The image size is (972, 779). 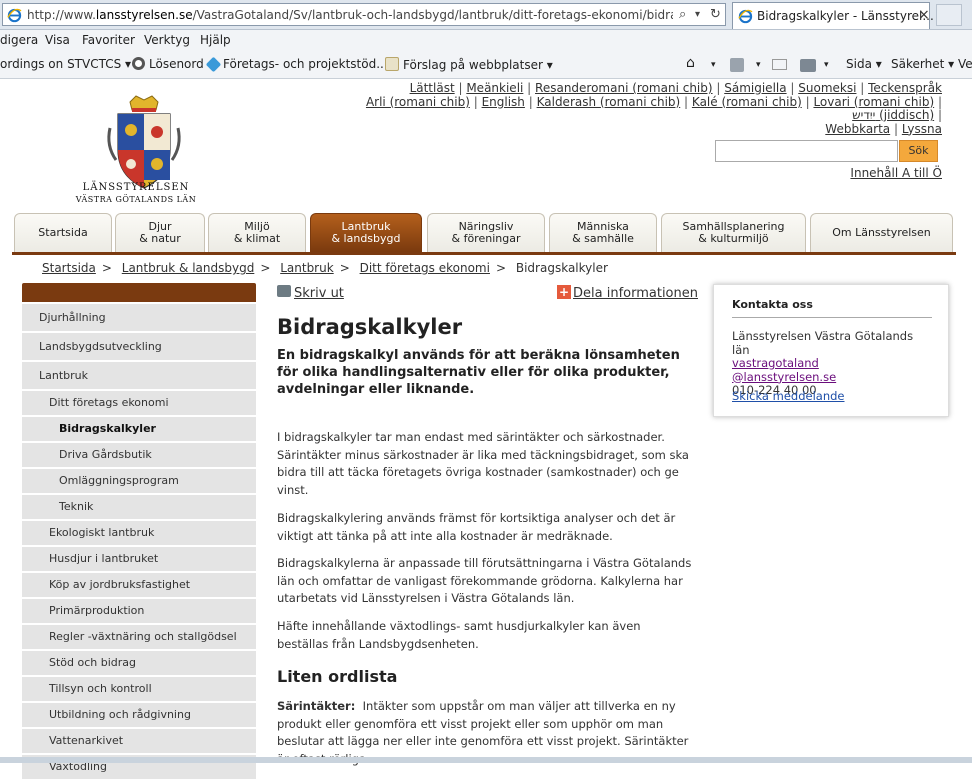 What do you see at coordinates (486, 41) in the screenshot?
I see `menu-bar: digera Visa Favoriter Verktyg Hjälp` at bounding box center [486, 41].